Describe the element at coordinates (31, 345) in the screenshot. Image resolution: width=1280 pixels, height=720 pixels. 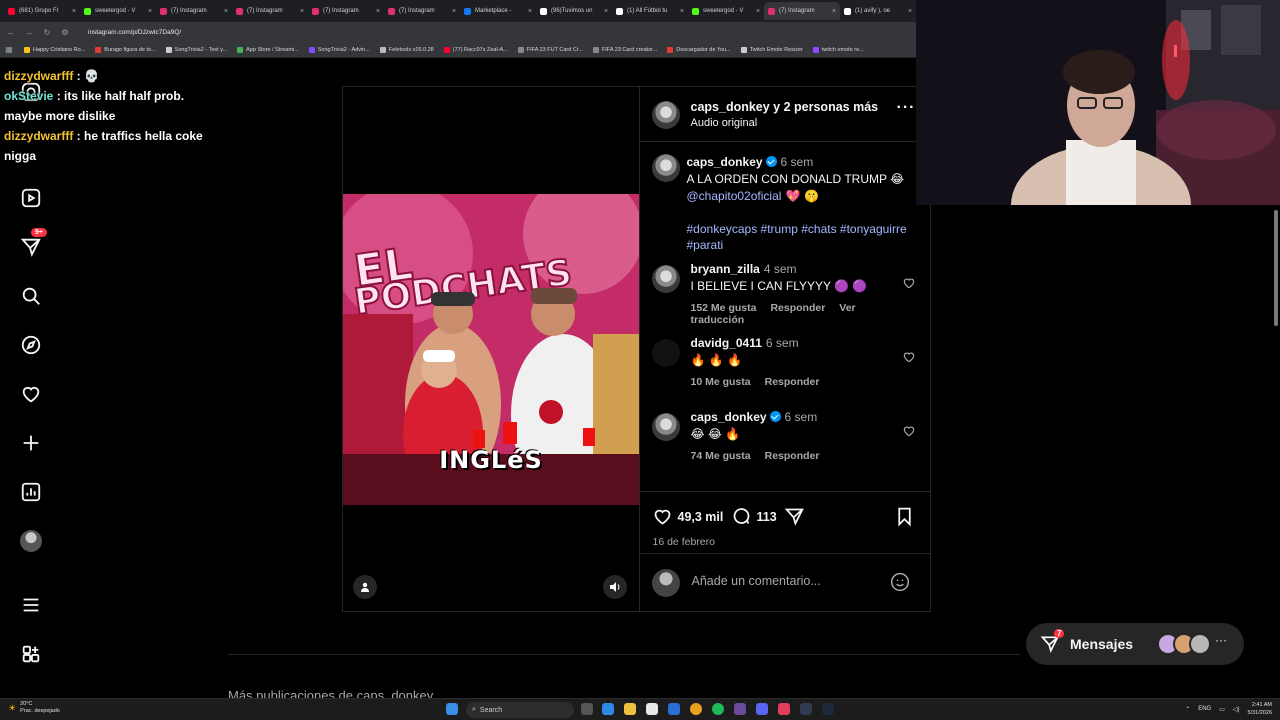
I see `explore-icon` at that location.